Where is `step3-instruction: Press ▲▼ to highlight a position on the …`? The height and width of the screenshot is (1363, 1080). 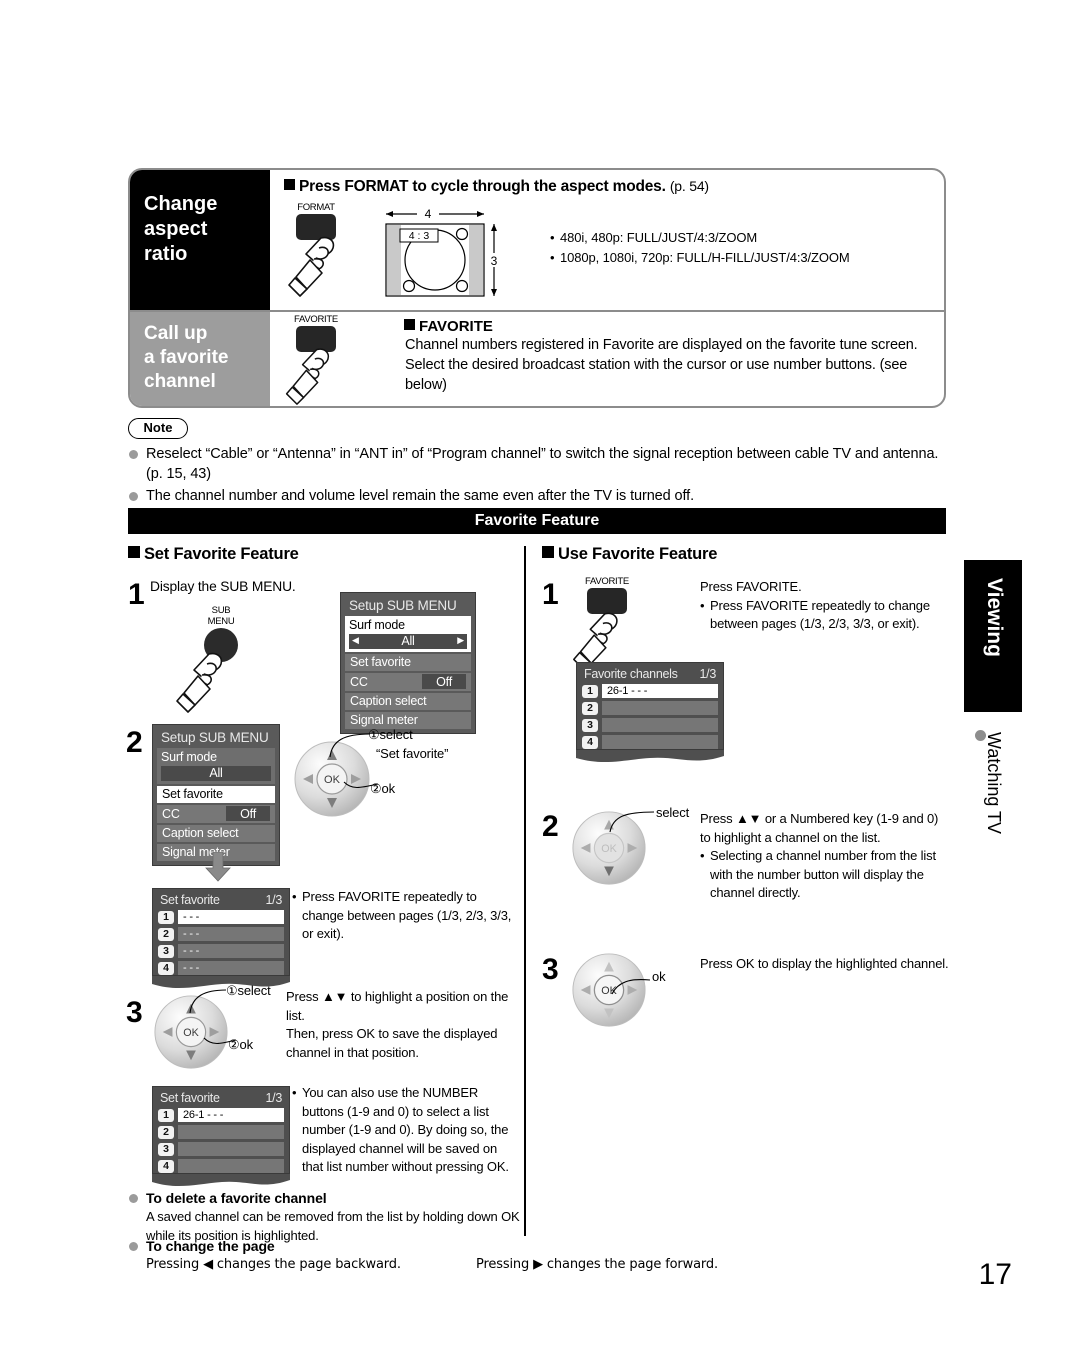
step3-instruction: Press ▲▼ to highlight a position on the … is located at coordinates (401, 1025).